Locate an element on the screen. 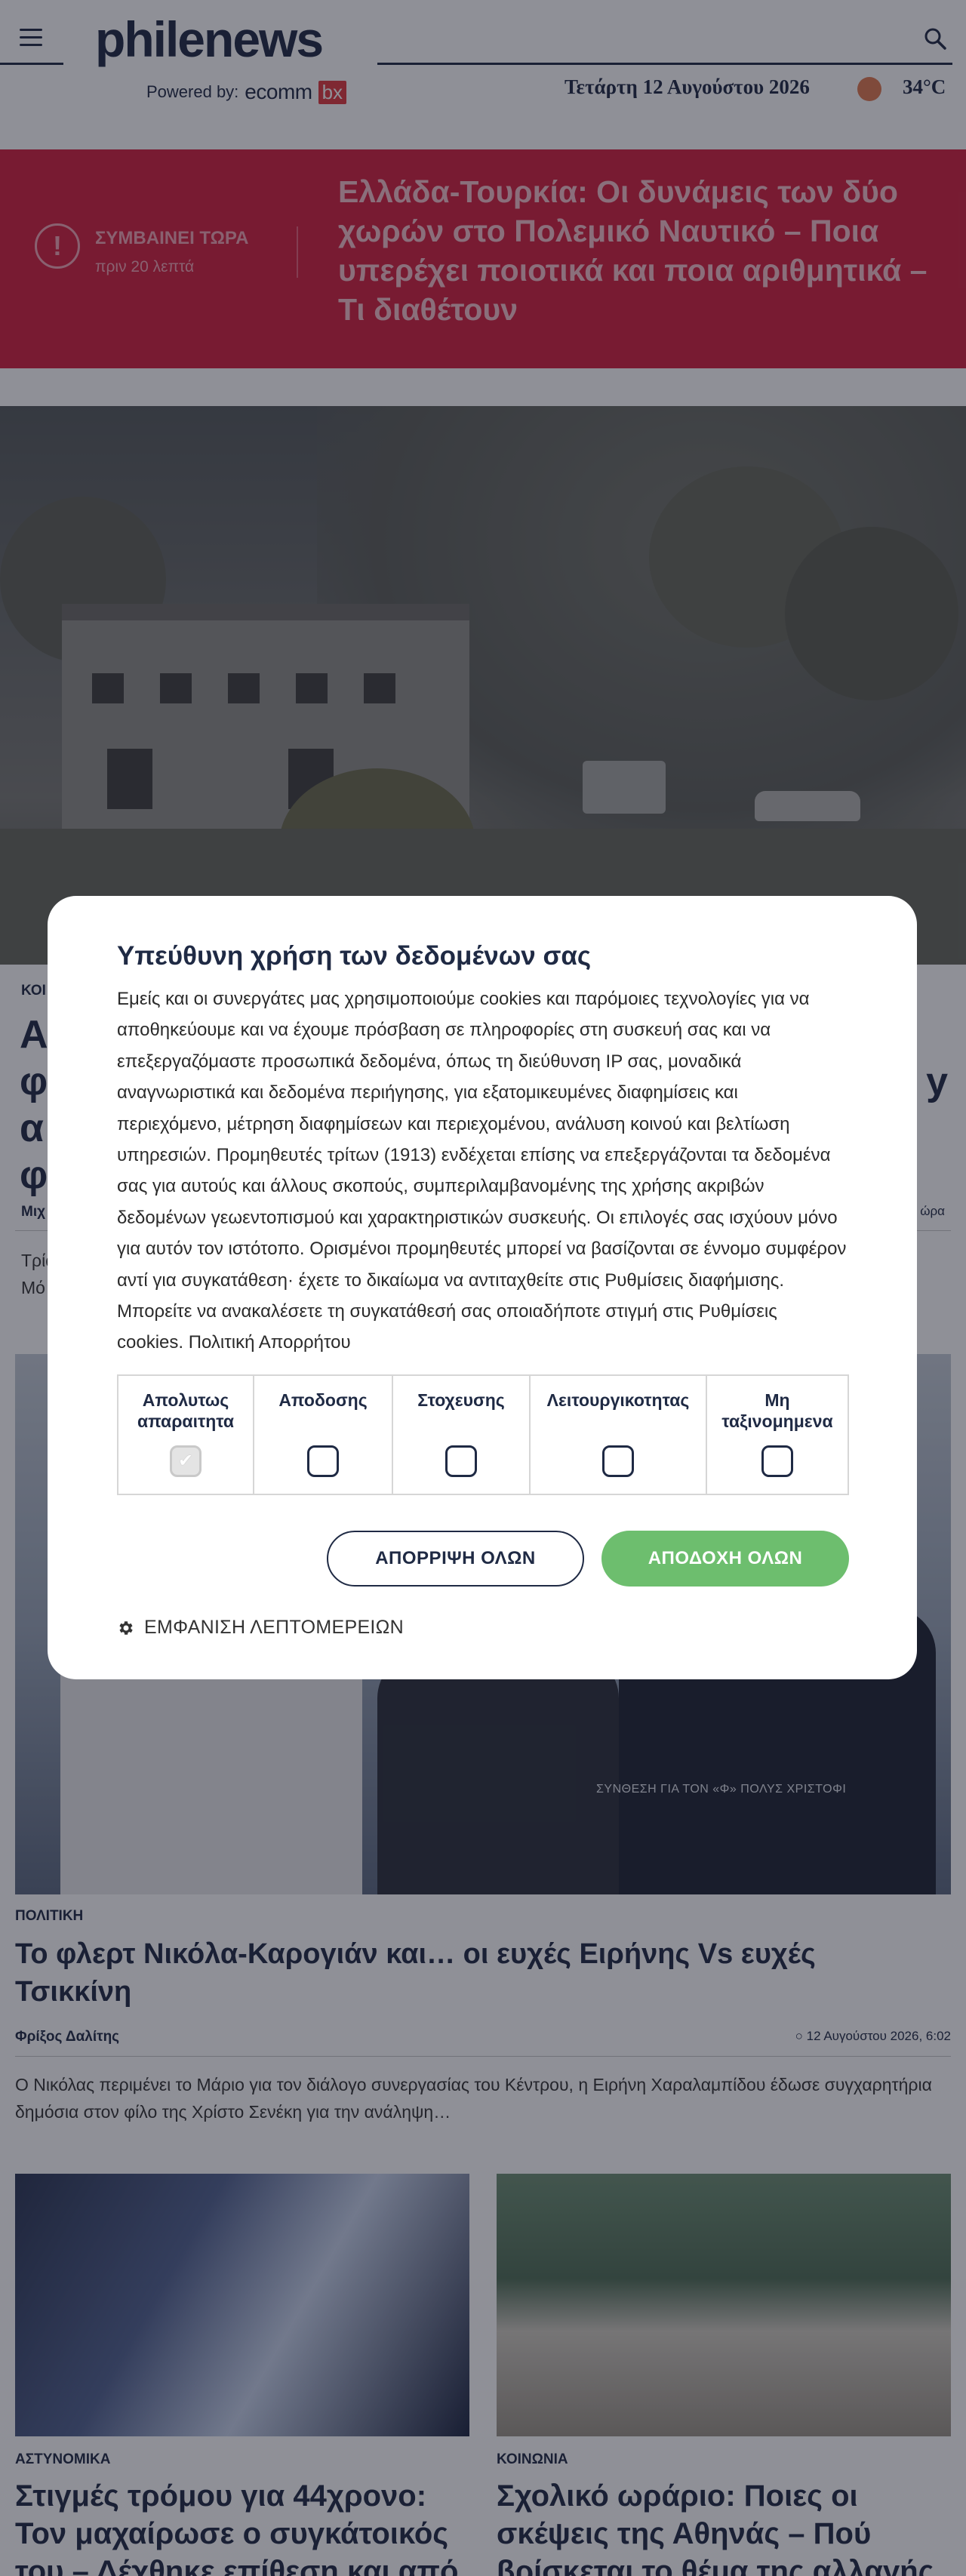 This screenshot has width=966, height=2576. performance-checkbox is located at coordinates (323, 1461).